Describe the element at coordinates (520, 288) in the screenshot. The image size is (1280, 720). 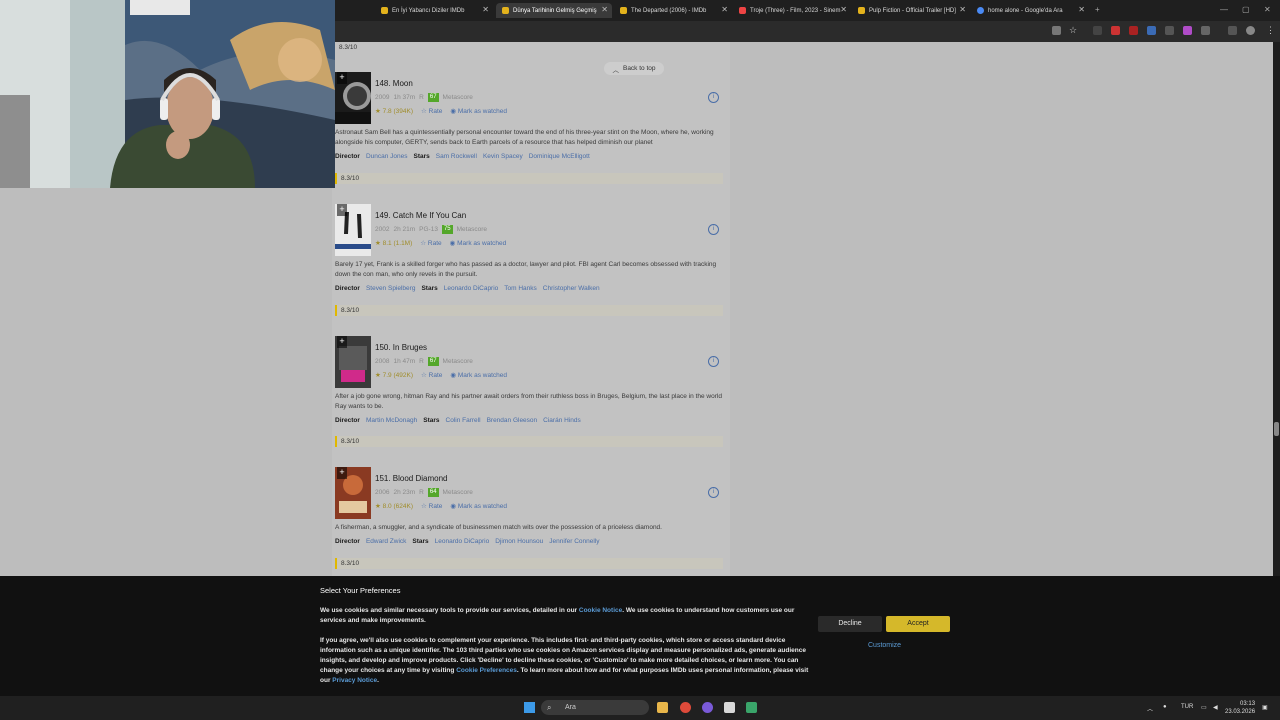
I see `star-link: Tom Hanks` at that location.